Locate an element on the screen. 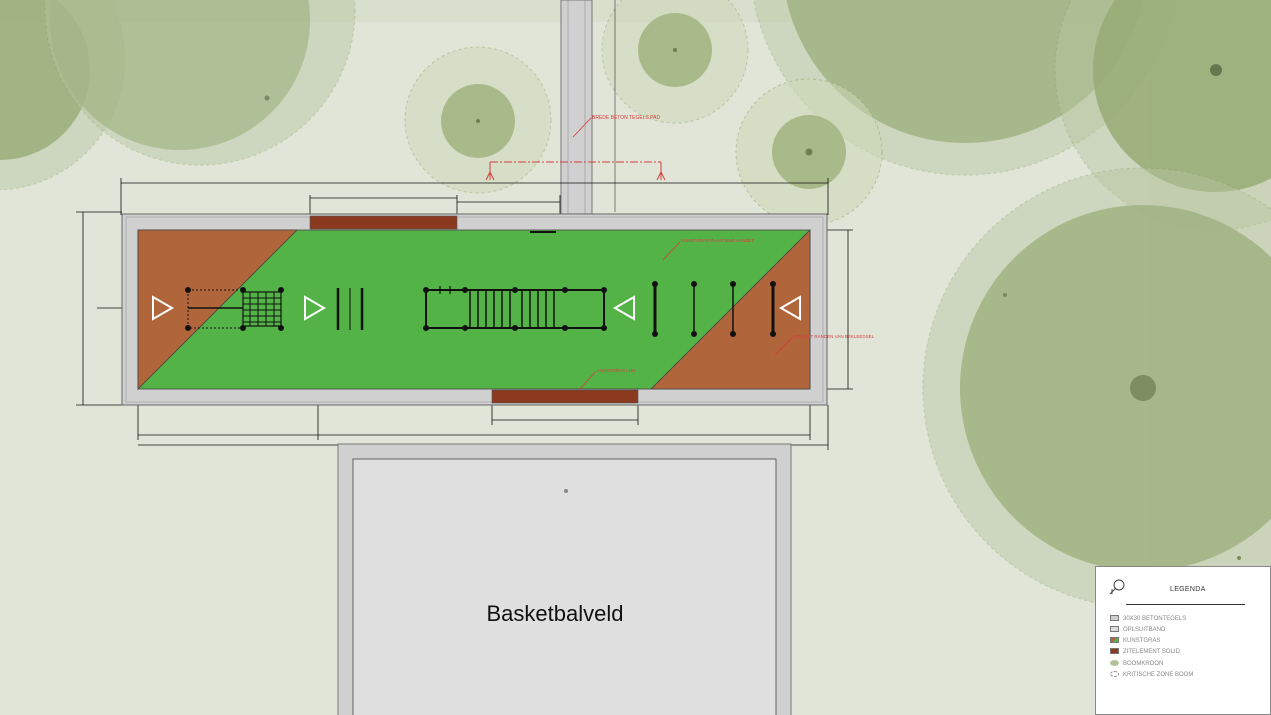  legend-item-betontegels: 30X30 BETONTEGELS is located at coordinates (1148, 619).